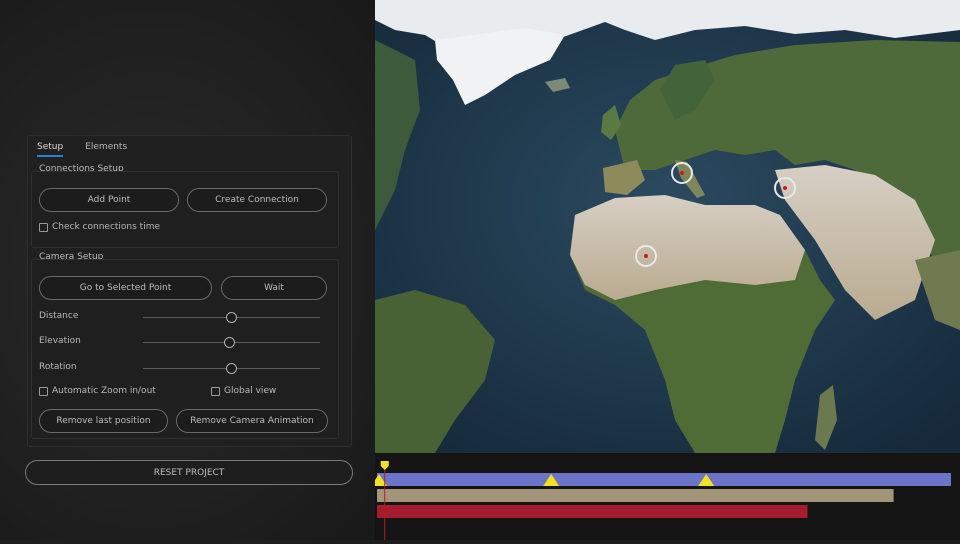 The image size is (960, 544). Describe the element at coordinates (106, 149) in the screenshot. I see `tab-elements: Elements` at that location.